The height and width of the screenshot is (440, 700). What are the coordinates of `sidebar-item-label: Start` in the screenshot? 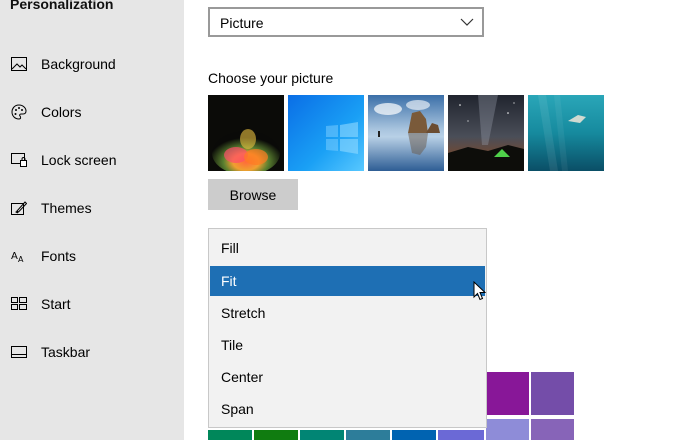 It's located at (56, 304).